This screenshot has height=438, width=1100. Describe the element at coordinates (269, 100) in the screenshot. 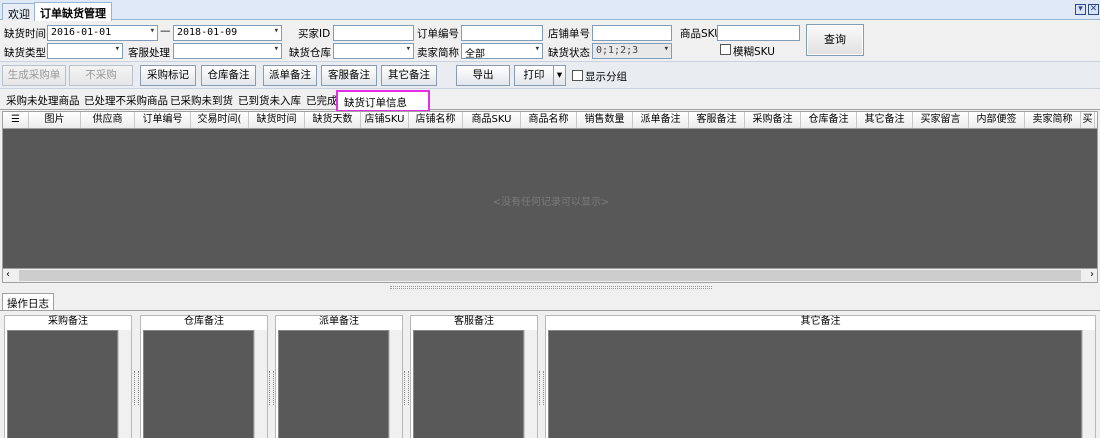

I see `subtab-arrived-not-stocked: 已到货未入库` at that location.